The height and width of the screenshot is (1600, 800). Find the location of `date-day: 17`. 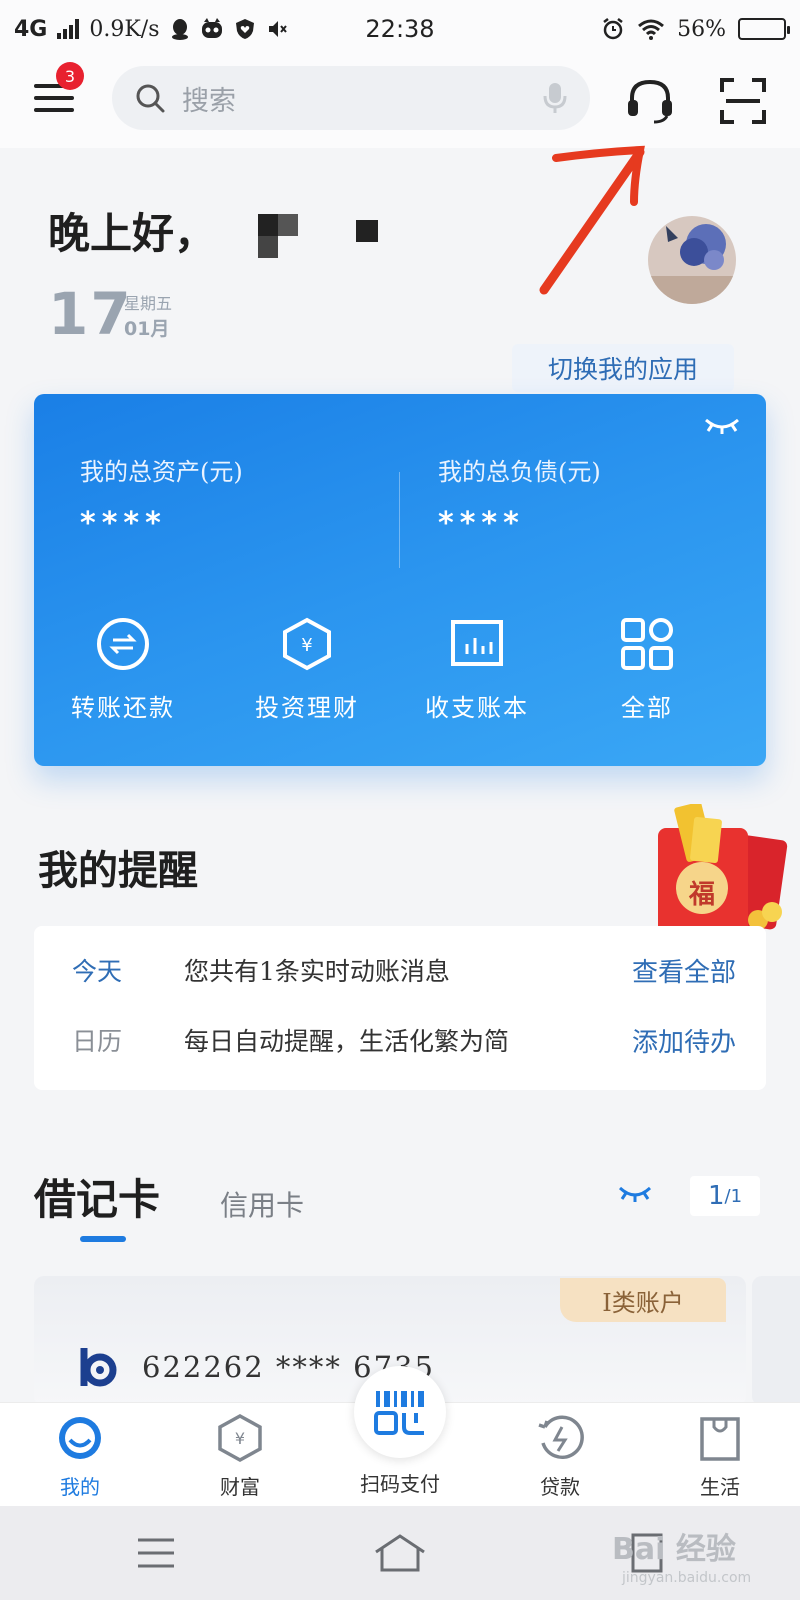

date-day: 17 is located at coordinates (90, 314).